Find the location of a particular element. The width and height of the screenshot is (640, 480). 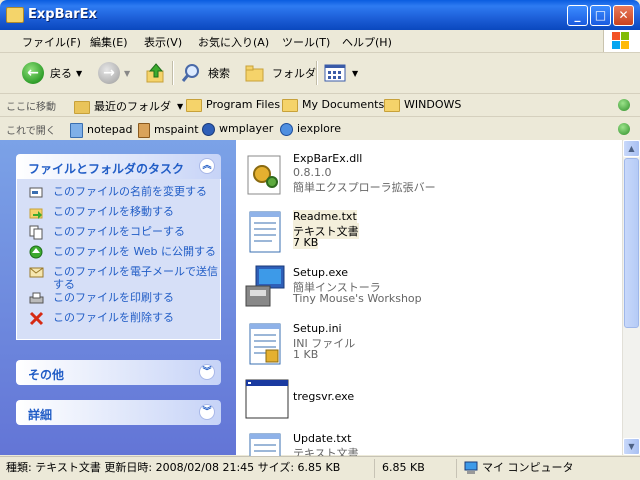

views-dropdown-icon: ▼ is located at coordinates (355, 73).